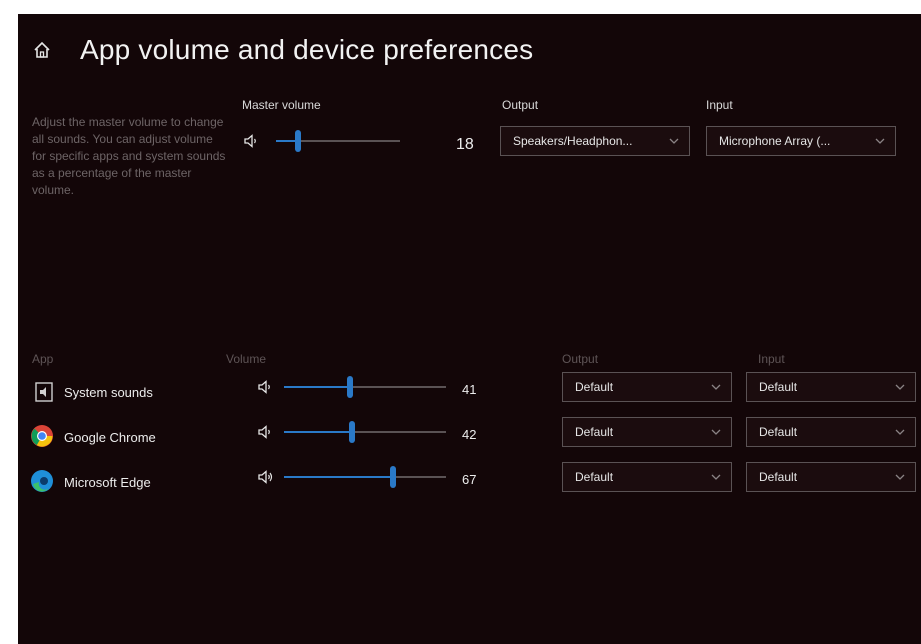 Image resolution: width=921 pixels, height=644 pixels. I want to click on app-name: Google Chrome, so click(110, 437).